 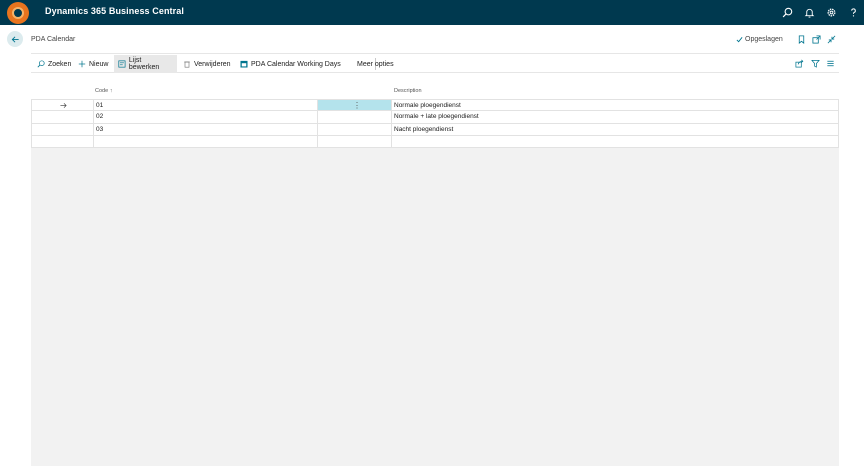 I want to click on table-row-new, so click(x=435, y=142).